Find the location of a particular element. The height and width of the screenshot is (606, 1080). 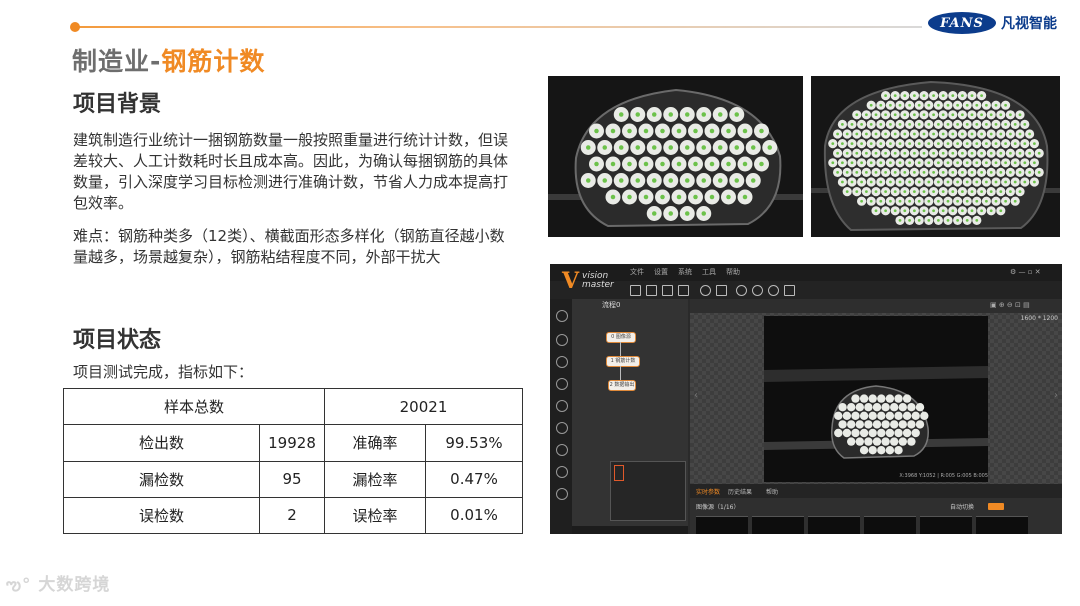

prev-image-icon: ‹ is located at coordinates (696, 395).